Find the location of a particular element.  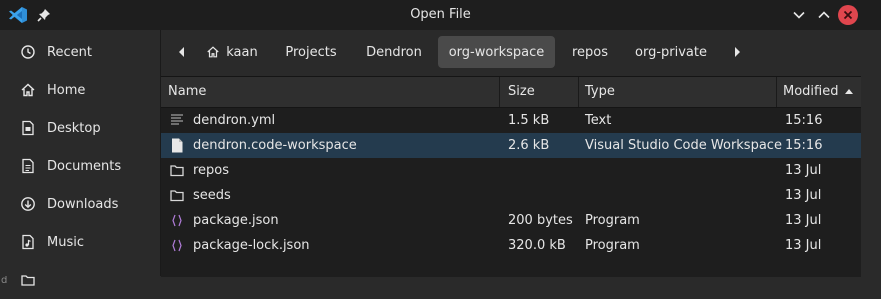

file-row: dendron.yml 1.5 kB Text 15:16 is located at coordinates (511, 120).